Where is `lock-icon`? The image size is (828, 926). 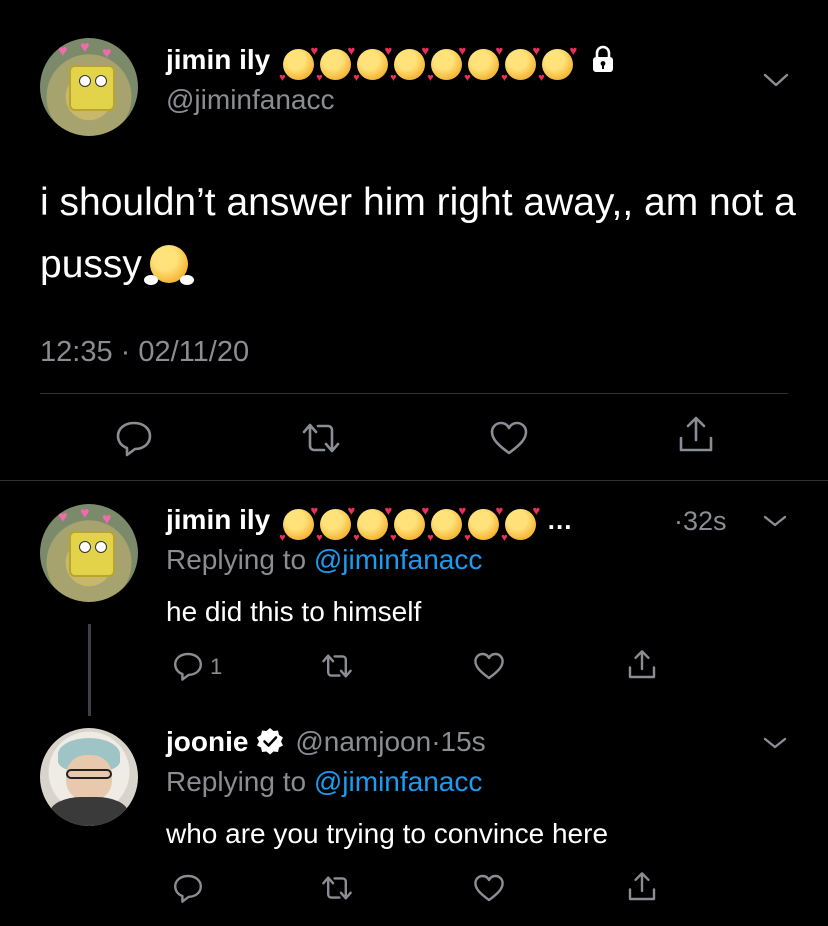 lock-icon is located at coordinates (602, 58).